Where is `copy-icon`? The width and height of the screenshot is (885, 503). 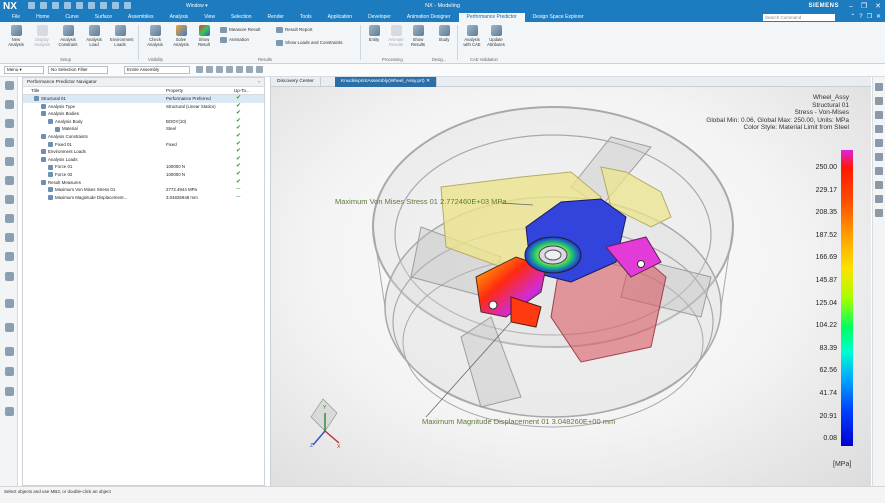
copy-icon is located at coordinates (79, 5).